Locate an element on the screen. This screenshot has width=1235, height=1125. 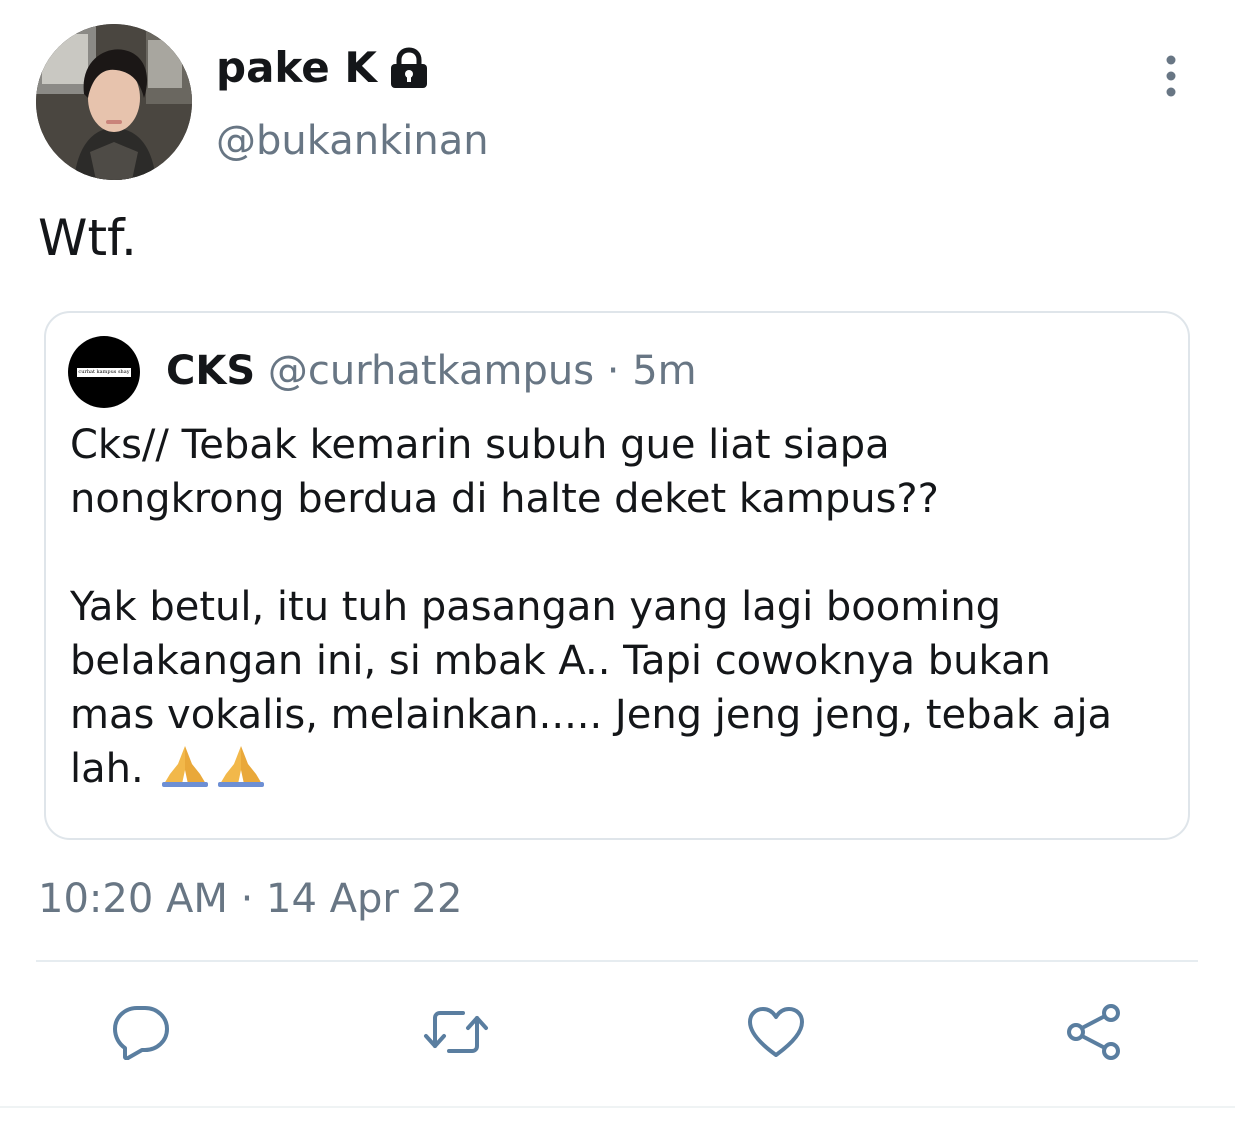
like-button is located at coordinates (776, 1034).